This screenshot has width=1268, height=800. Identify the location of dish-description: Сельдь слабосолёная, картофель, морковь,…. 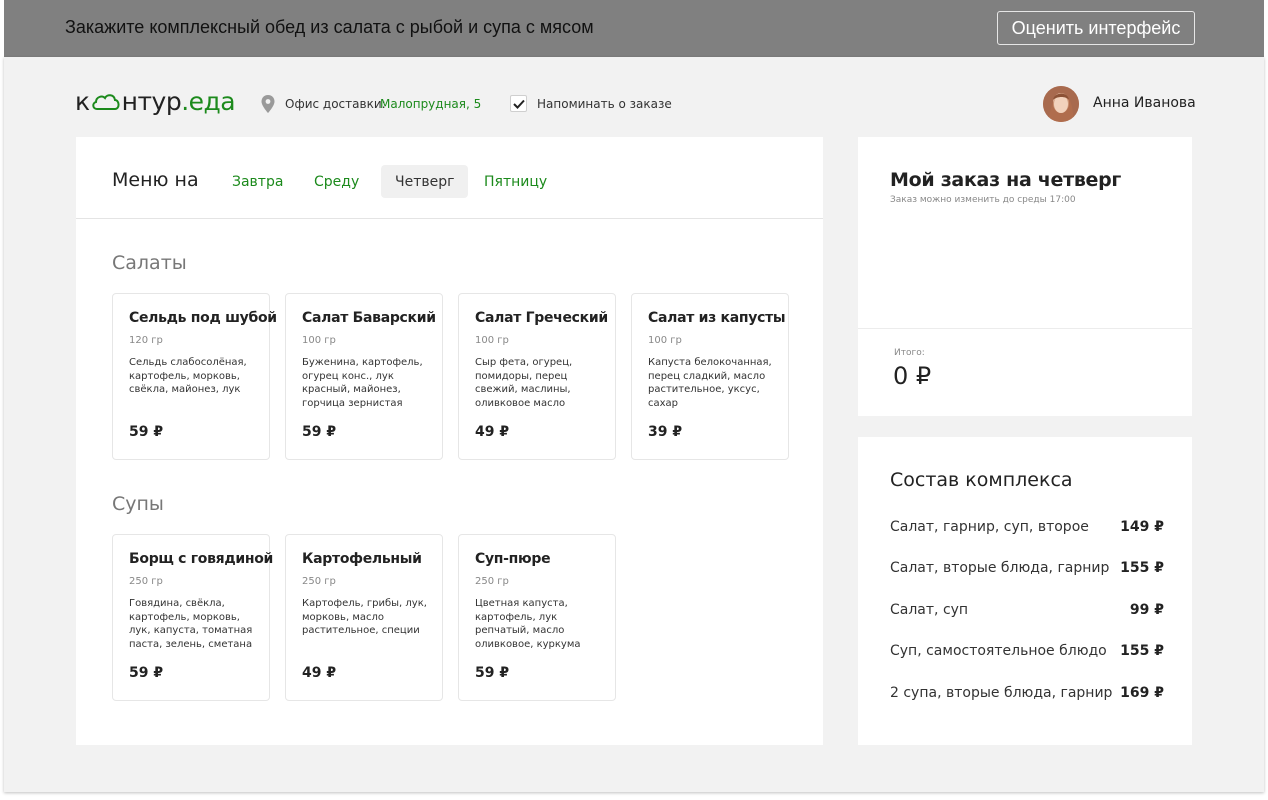
(188, 376).